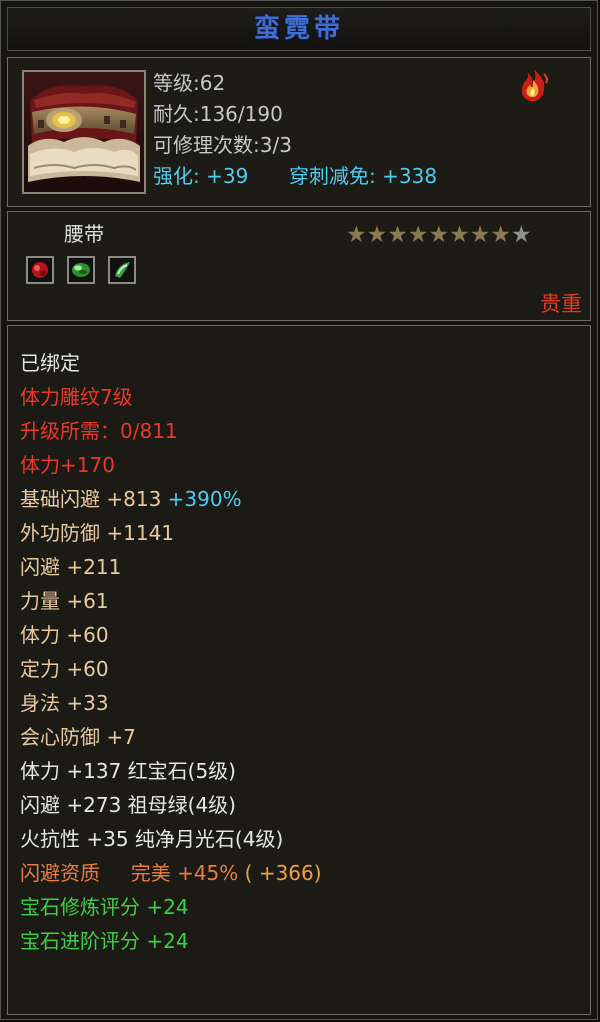  I want to click on pierce-label: 穿刺减免:, so click(332, 176).